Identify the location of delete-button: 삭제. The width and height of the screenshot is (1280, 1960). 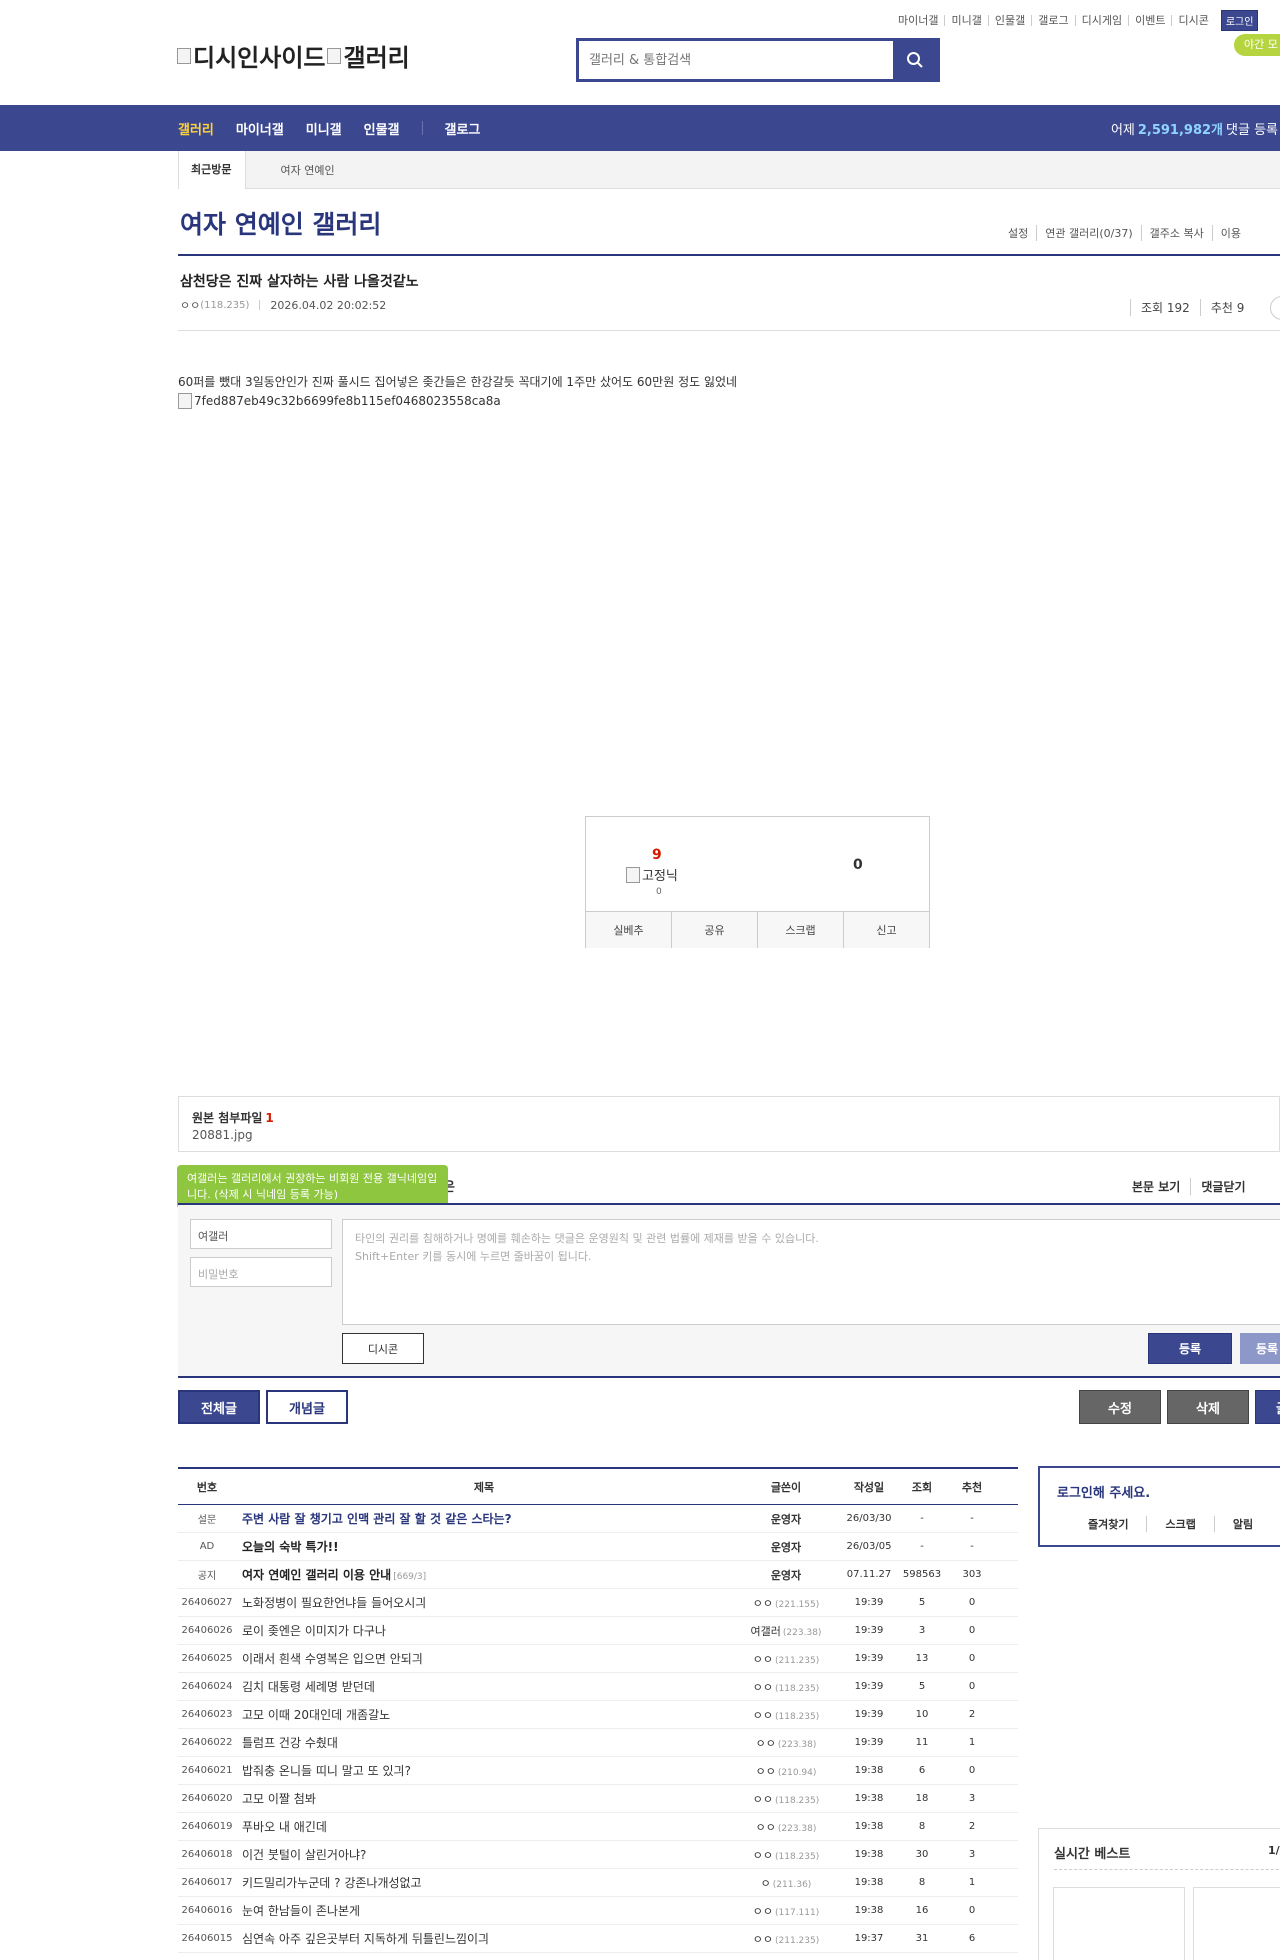
(1208, 1407).